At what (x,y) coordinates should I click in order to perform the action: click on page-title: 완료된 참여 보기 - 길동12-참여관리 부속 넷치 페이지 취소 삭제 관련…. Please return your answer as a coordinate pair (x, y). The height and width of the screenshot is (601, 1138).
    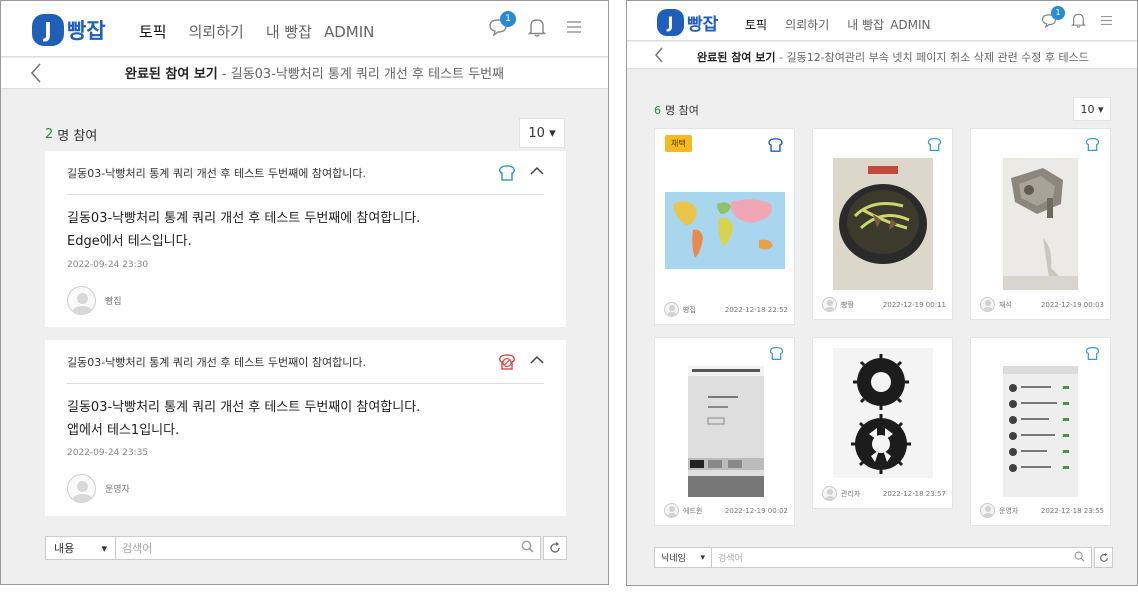
    Looking at the image, I should click on (893, 57).